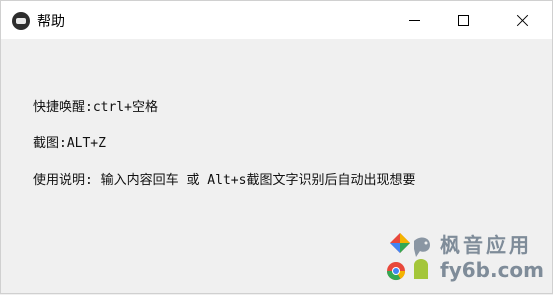 The image size is (553, 295). I want to click on shortcut-wake-text: 快捷唤醒:ctrl+空格, so click(95, 107).